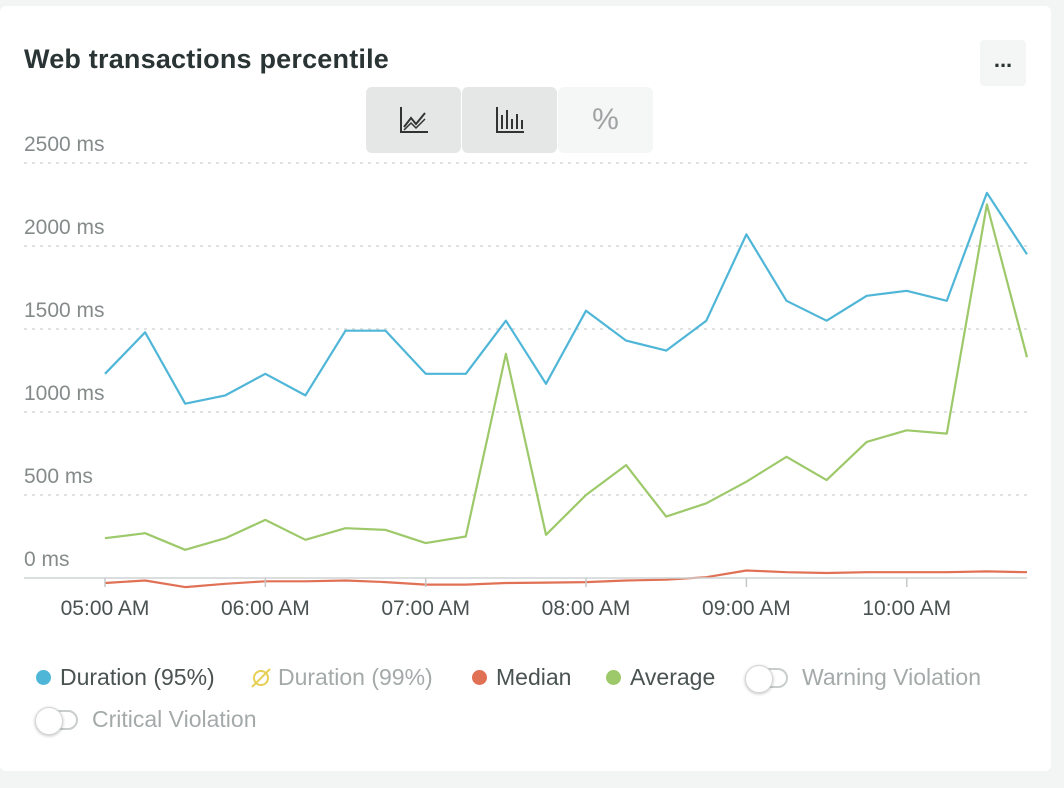 This screenshot has height=788, width=1064. What do you see at coordinates (64, 393) in the screenshot?
I see `y-tick-label: 1000 ms` at bounding box center [64, 393].